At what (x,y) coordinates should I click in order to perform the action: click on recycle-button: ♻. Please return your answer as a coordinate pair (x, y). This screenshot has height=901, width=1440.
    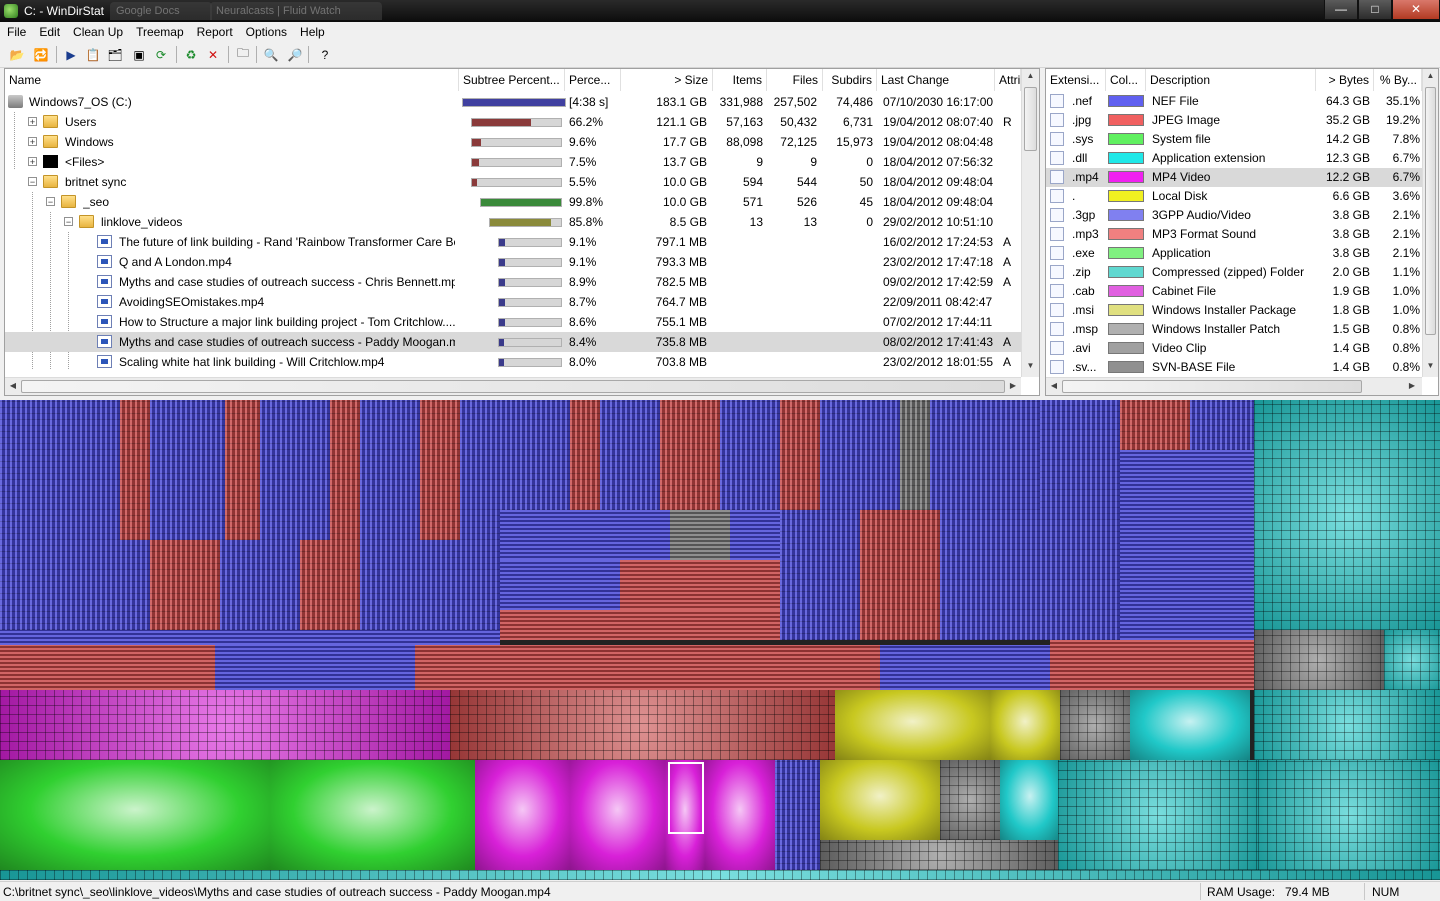
    Looking at the image, I should click on (191, 54).